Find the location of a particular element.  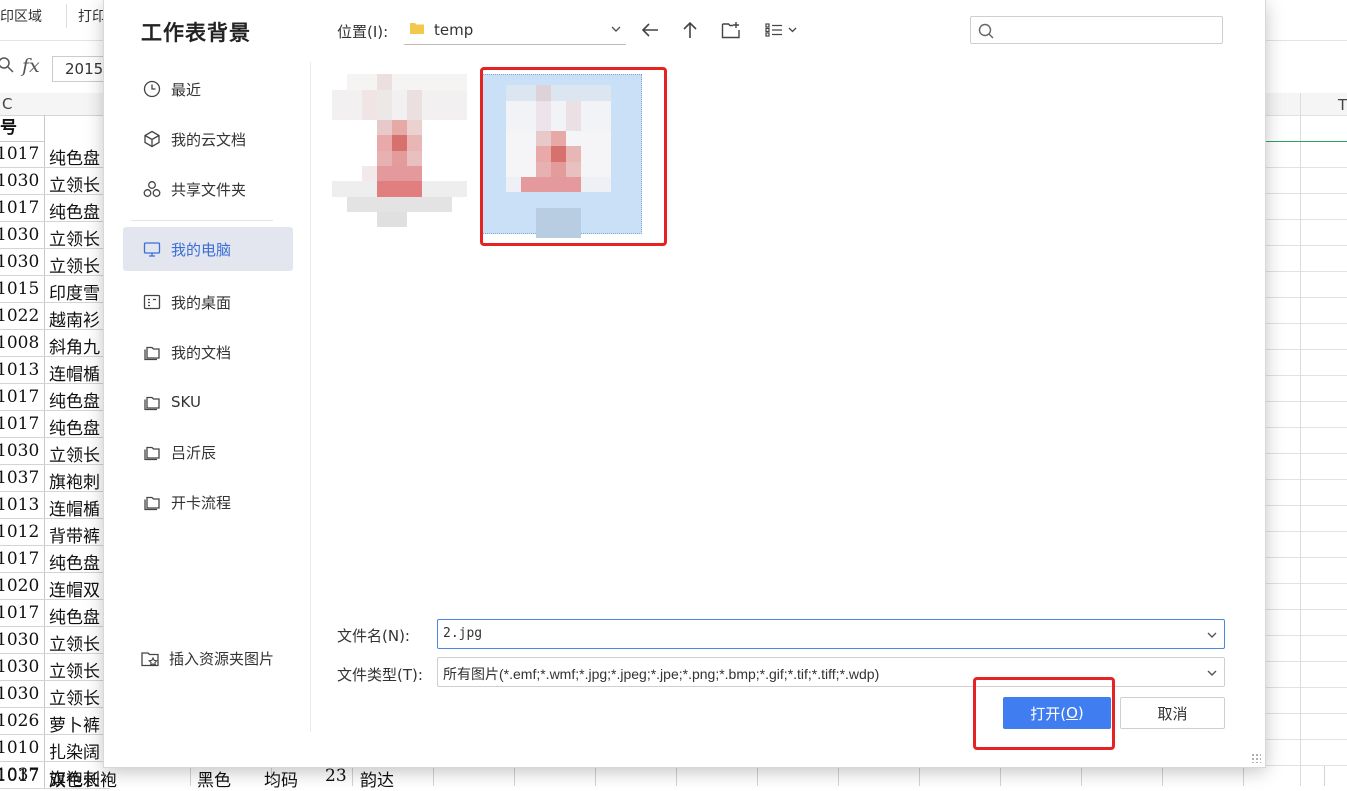

cell: 斜角九 is located at coordinates (74, 345).